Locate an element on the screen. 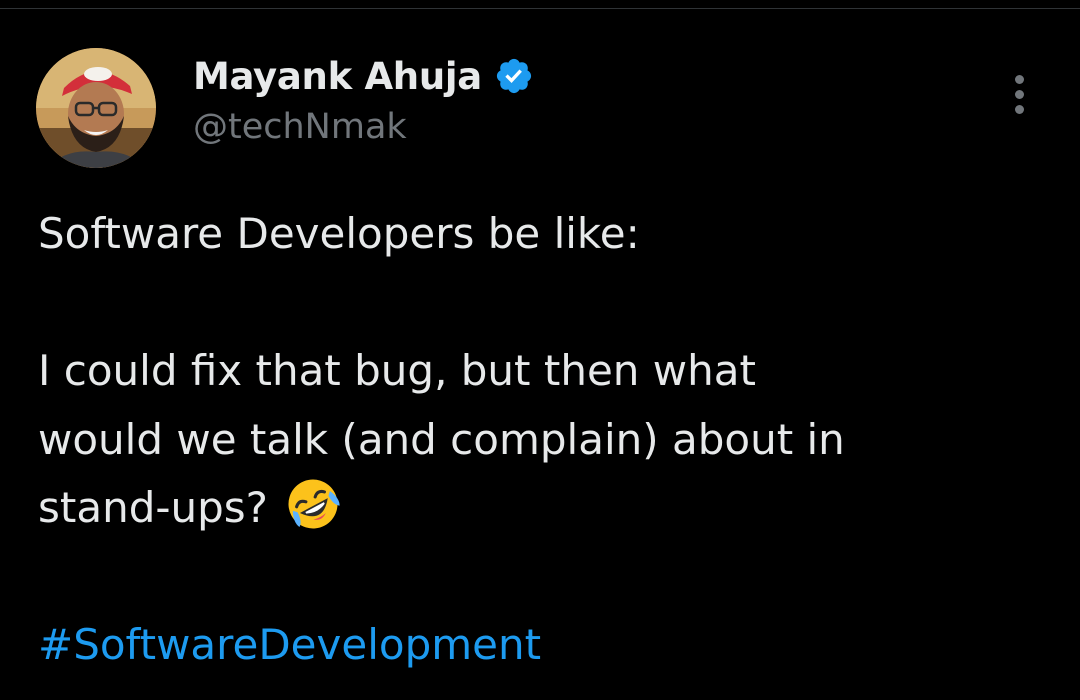 The image size is (1080, 700). tweet-line: I could fix that bug, but then what is located at coordinates (397, 370).